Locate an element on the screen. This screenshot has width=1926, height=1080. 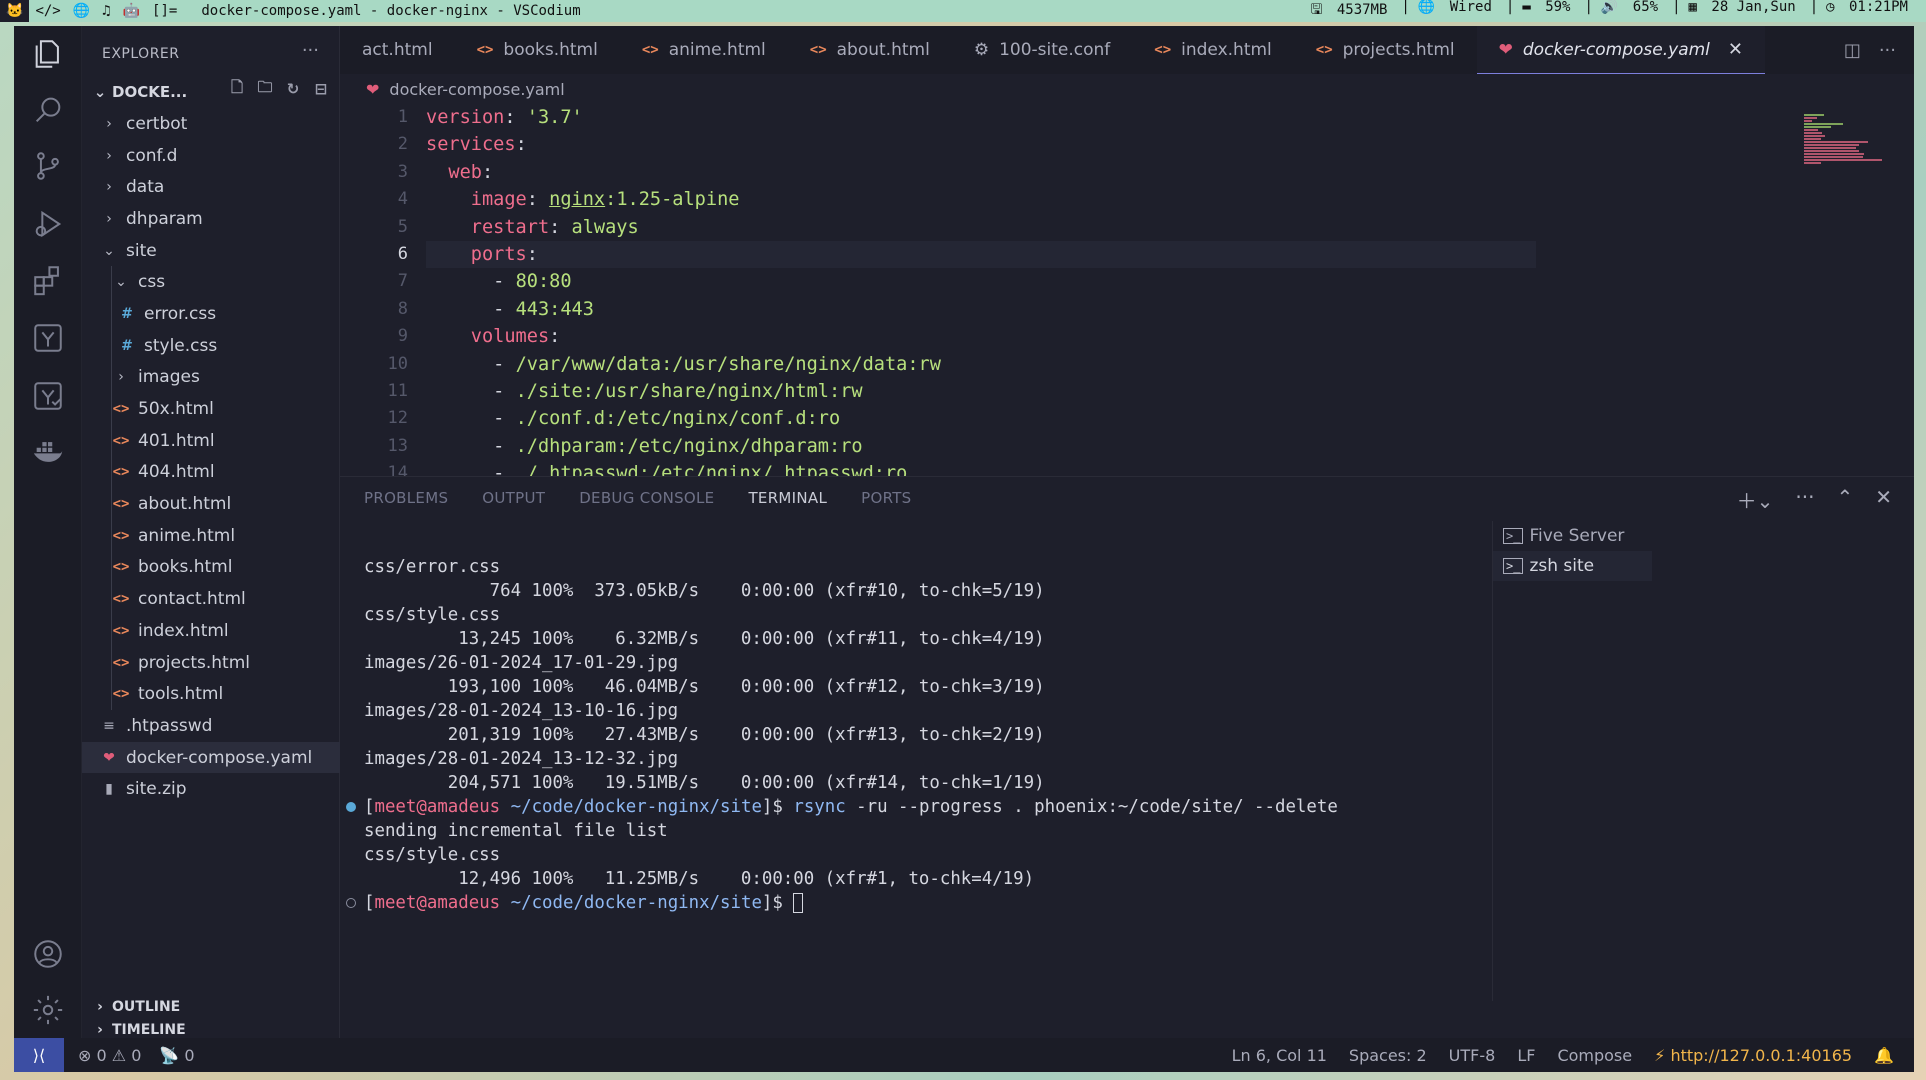
live-server-link: ⚡ http://127.0.0.1:40165 is located at coordinates (1753, 1055).